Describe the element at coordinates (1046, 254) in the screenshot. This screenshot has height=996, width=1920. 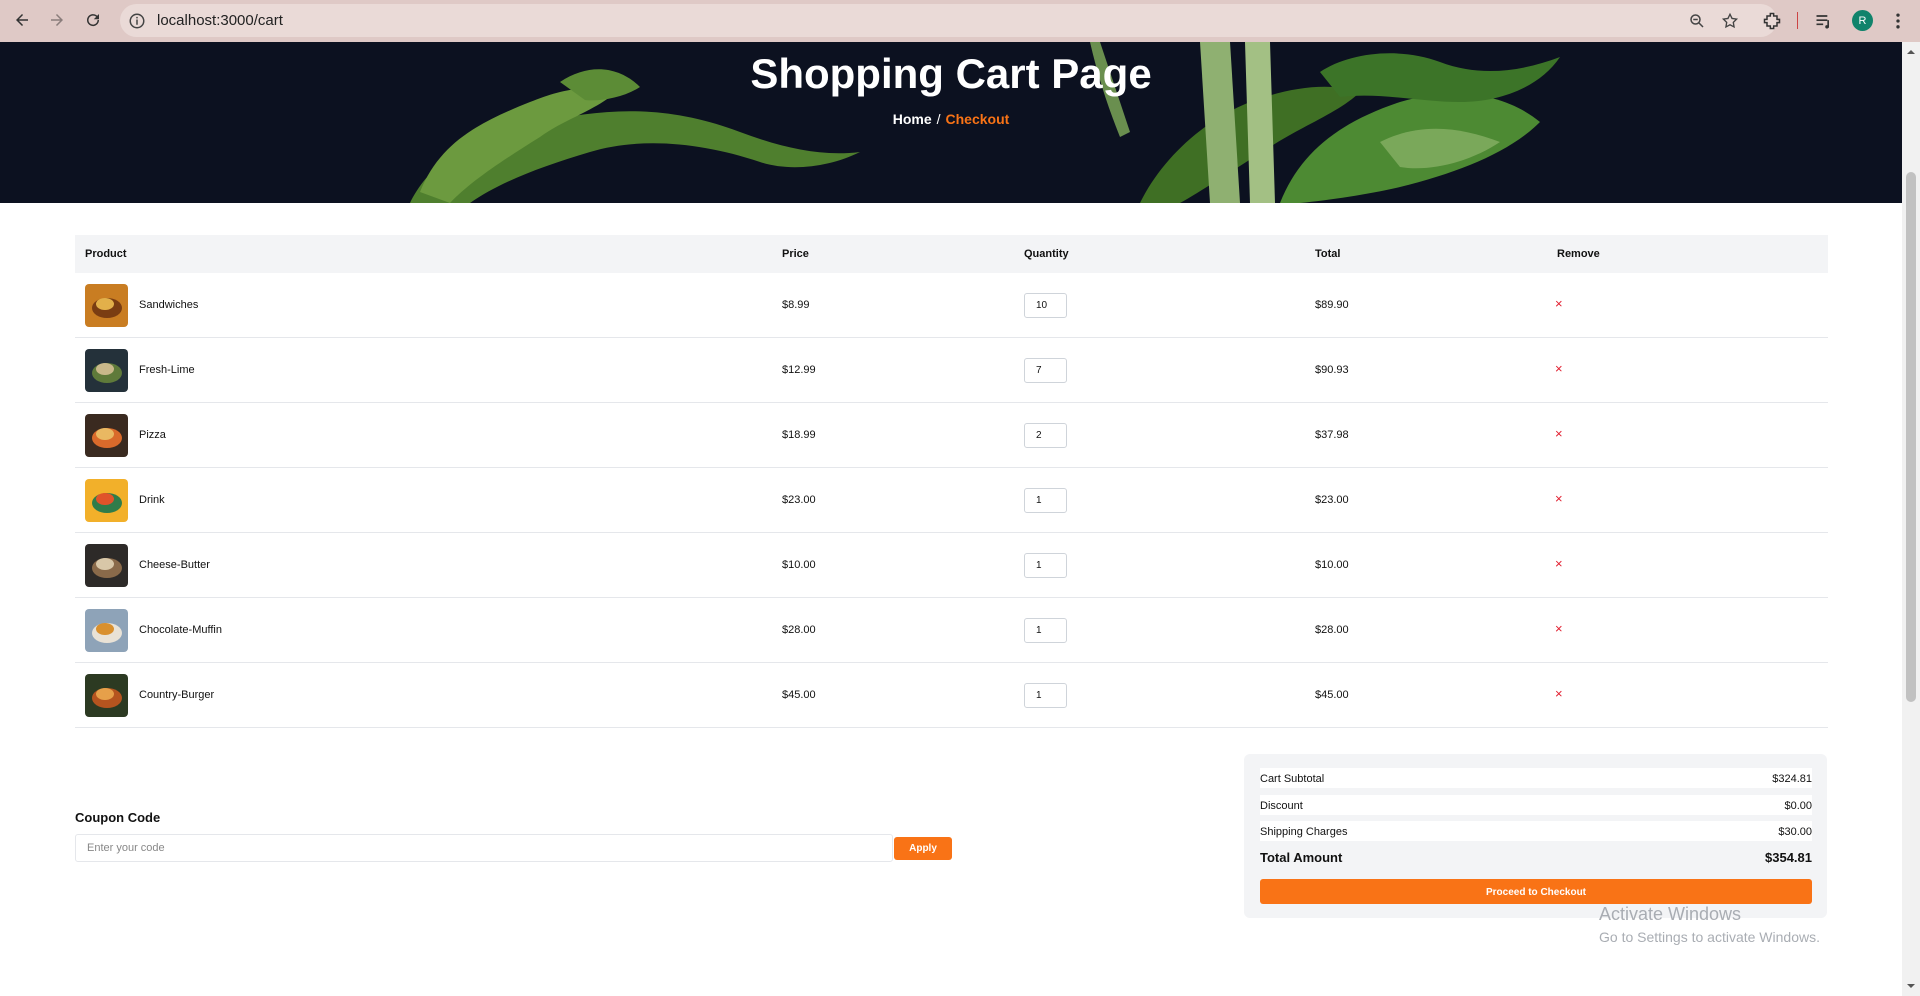
I see `header-quantity: Quantity` at that location.